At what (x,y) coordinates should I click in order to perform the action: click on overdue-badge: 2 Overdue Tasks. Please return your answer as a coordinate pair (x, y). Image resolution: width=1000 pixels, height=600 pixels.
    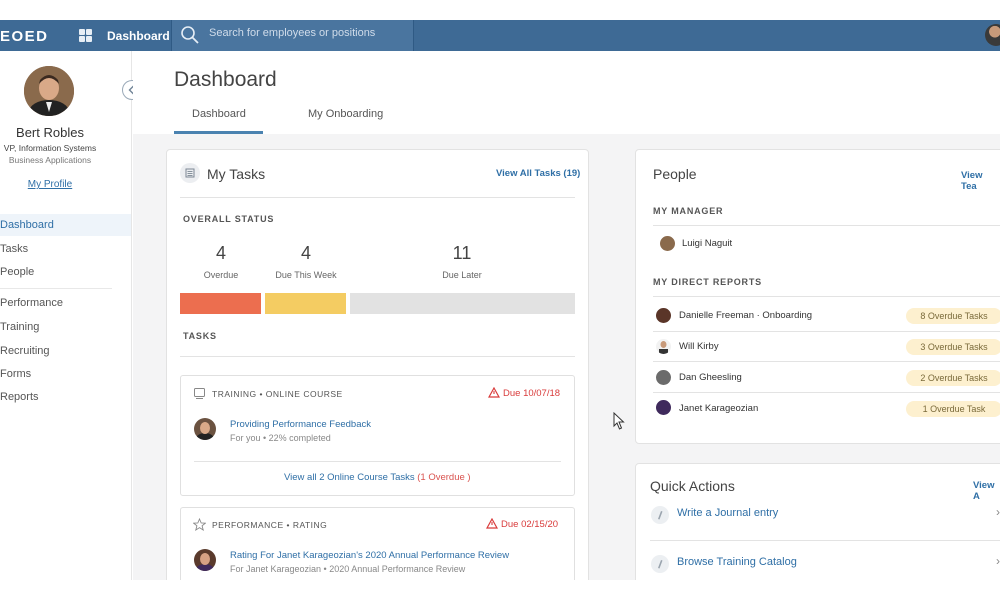
    Looking at the image, I should click on (953, 378).